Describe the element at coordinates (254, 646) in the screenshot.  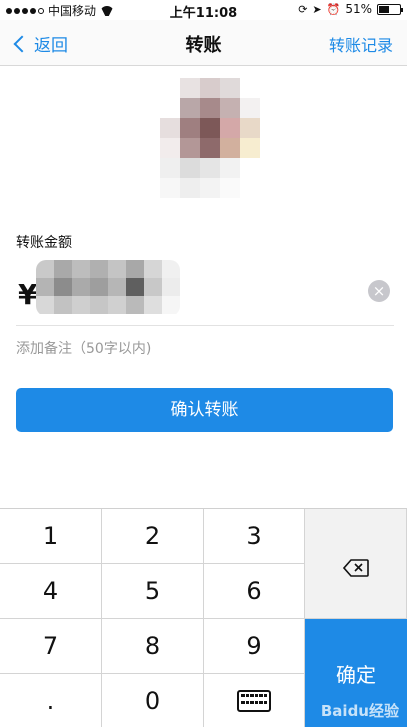
I see `key-9: 9` at that location.